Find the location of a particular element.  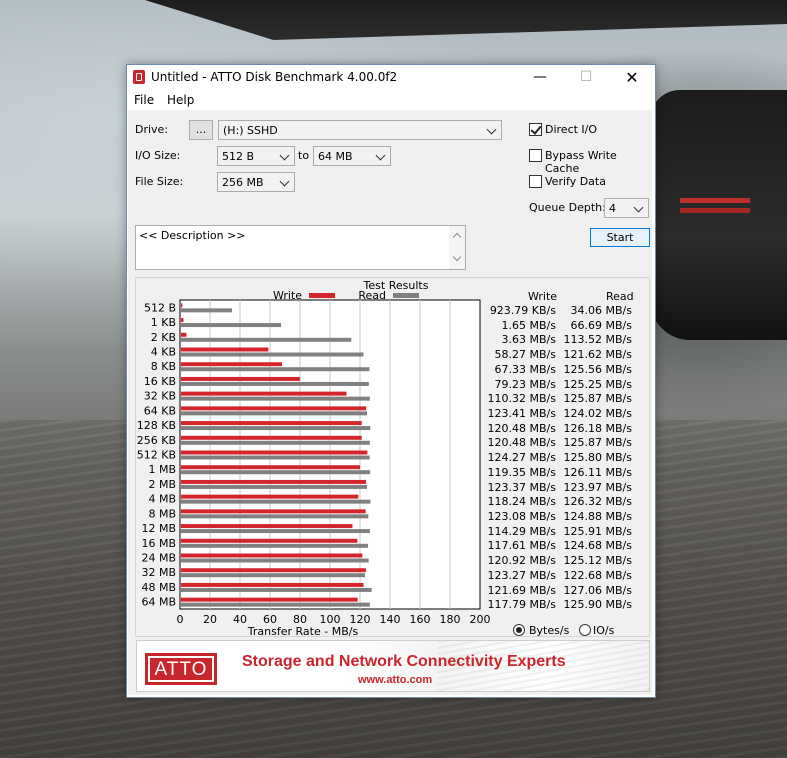

io-size-to-select: 64 MB is located at coordinates (352, 156).